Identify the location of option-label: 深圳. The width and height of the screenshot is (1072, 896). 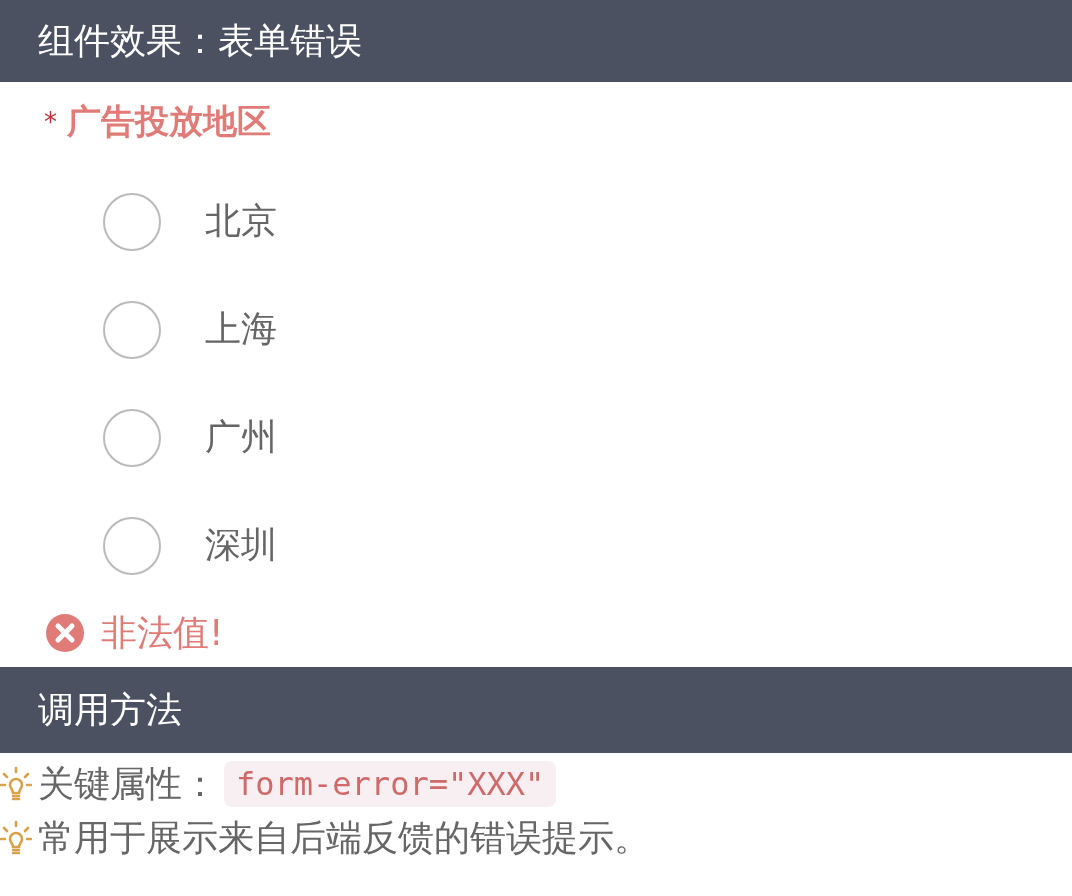
(241, 545).